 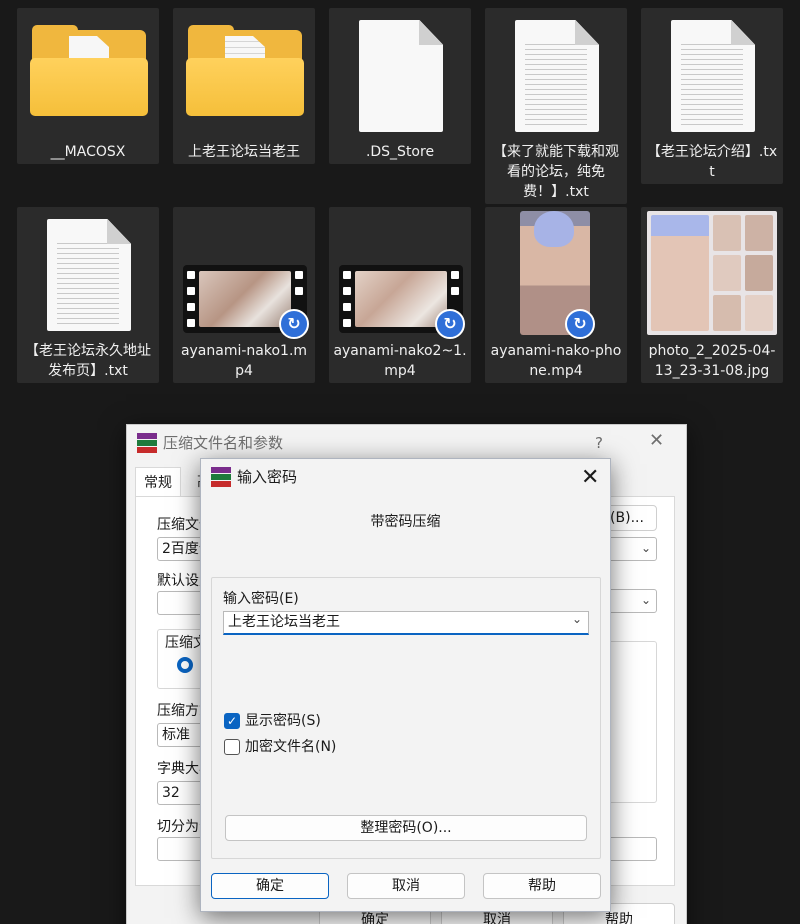 What do you see at coordinates (232, 747) in the screenshot?
I see `encrypt-file-names-checkbox` at bounding box center [232, 747].